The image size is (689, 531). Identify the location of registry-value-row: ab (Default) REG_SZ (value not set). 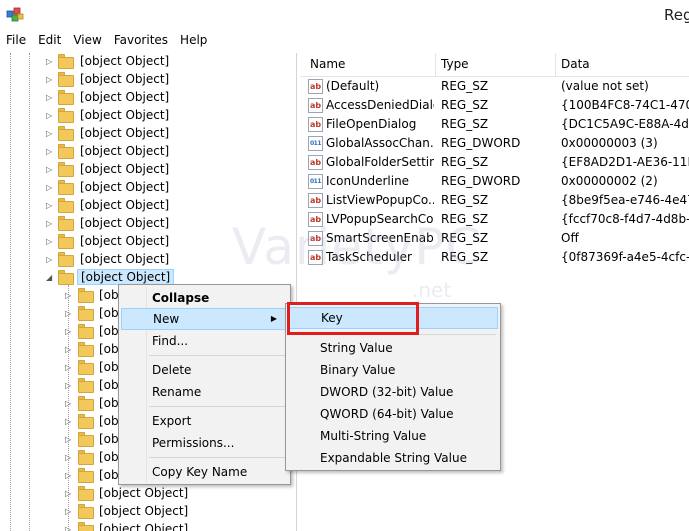
(494, 86).